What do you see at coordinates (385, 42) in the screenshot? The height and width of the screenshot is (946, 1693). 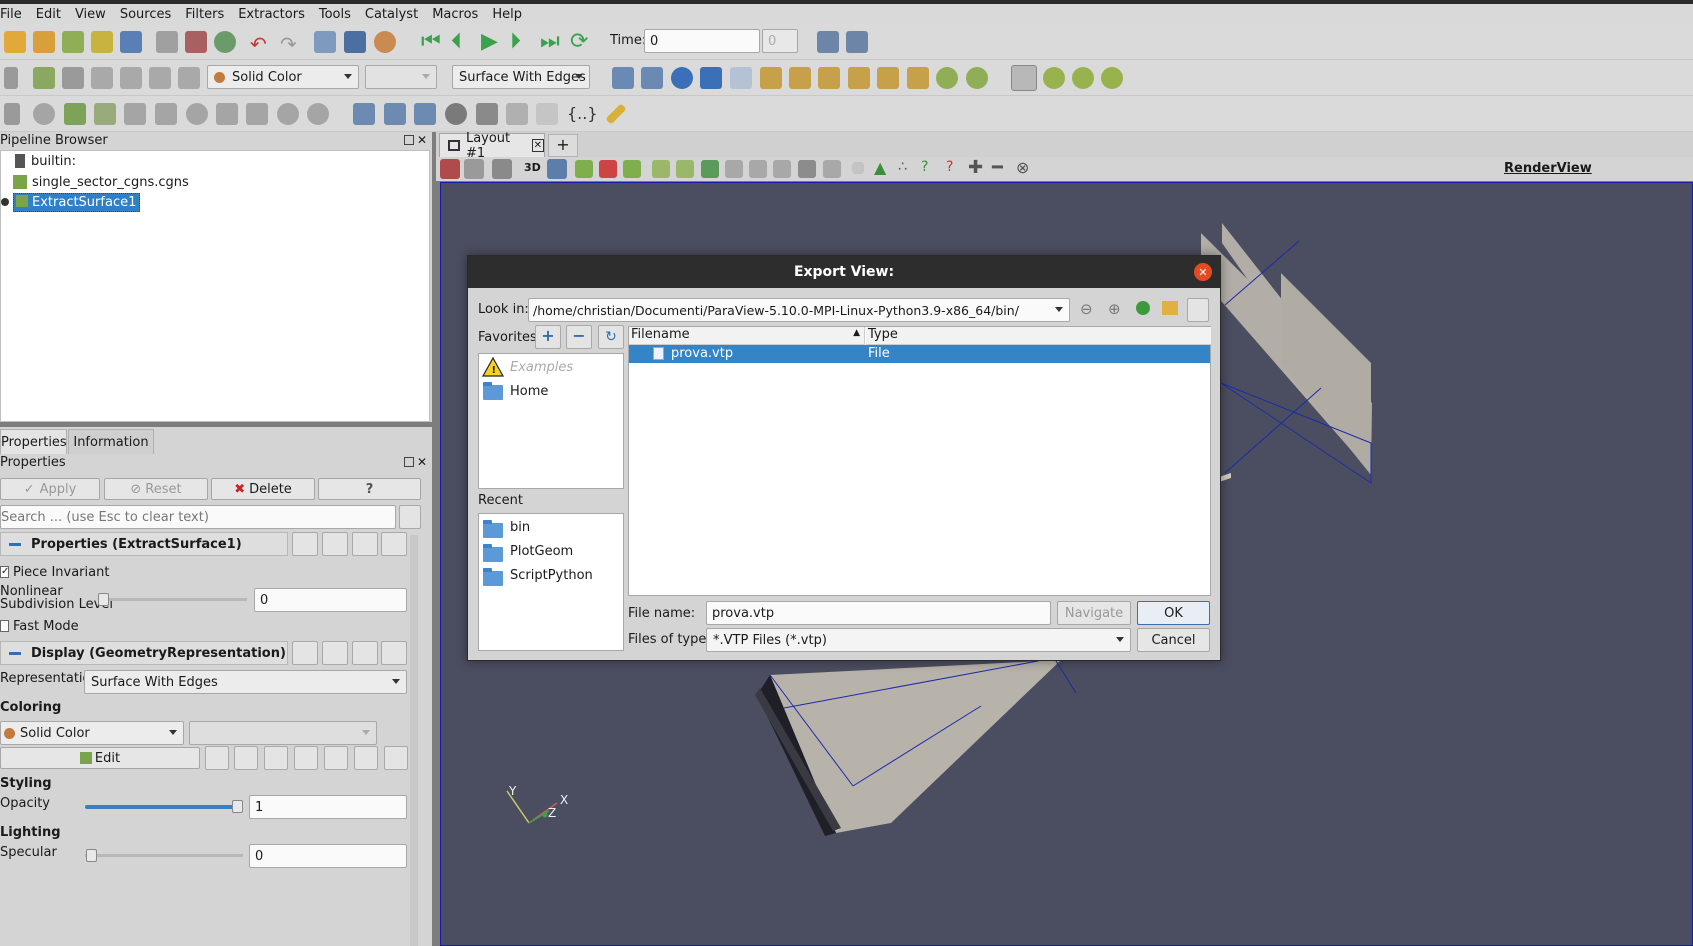 I see `color-palette-icon` at bounding box center [385, 42].